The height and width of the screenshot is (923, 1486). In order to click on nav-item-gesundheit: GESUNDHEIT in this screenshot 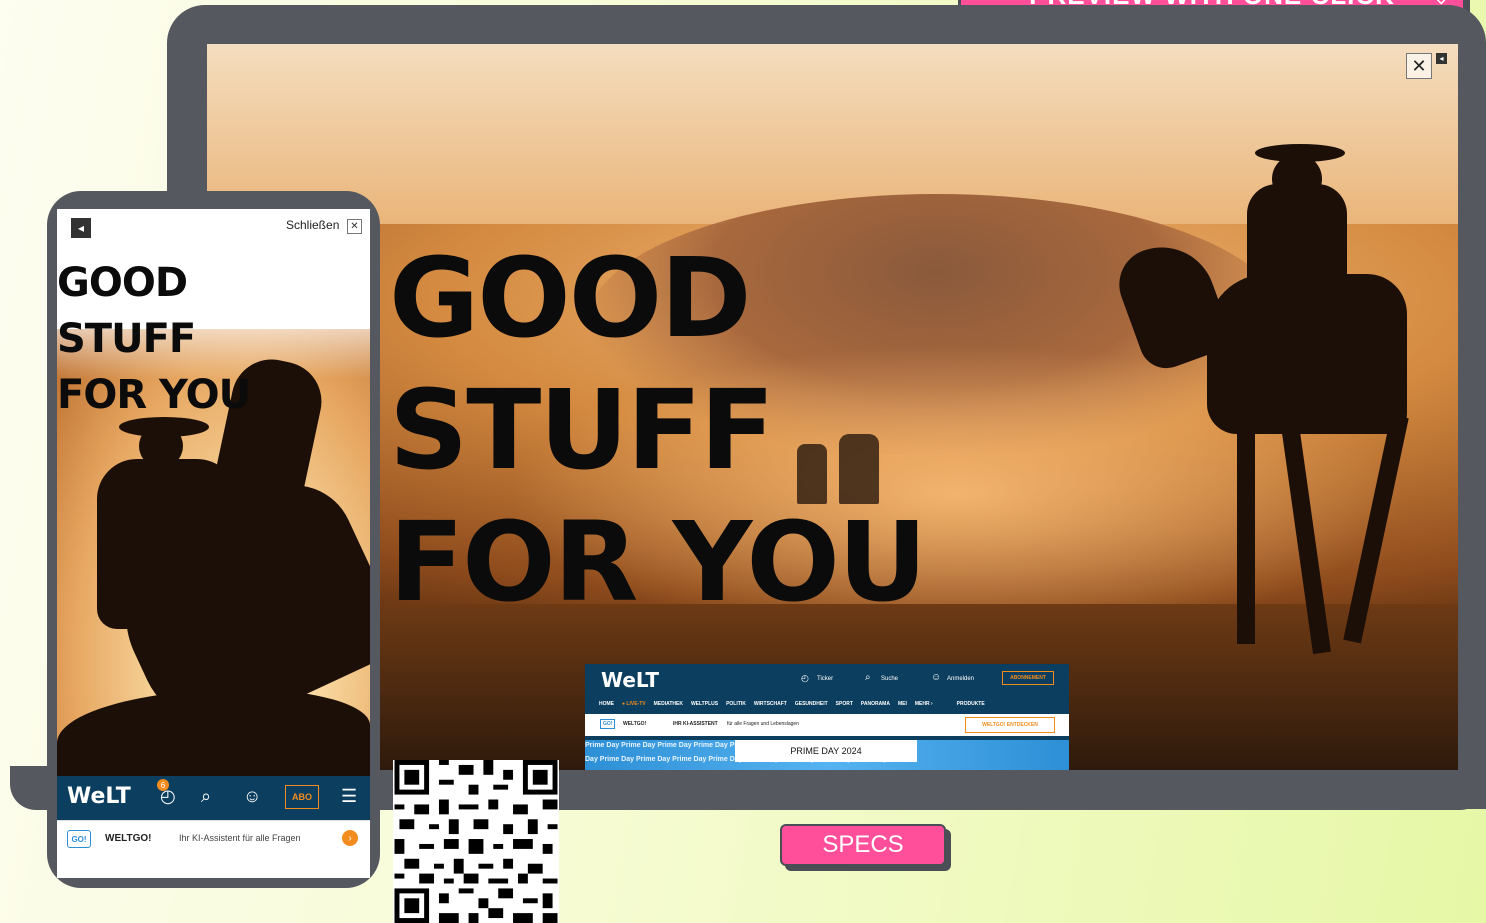, I will do `click(811, 704)`.